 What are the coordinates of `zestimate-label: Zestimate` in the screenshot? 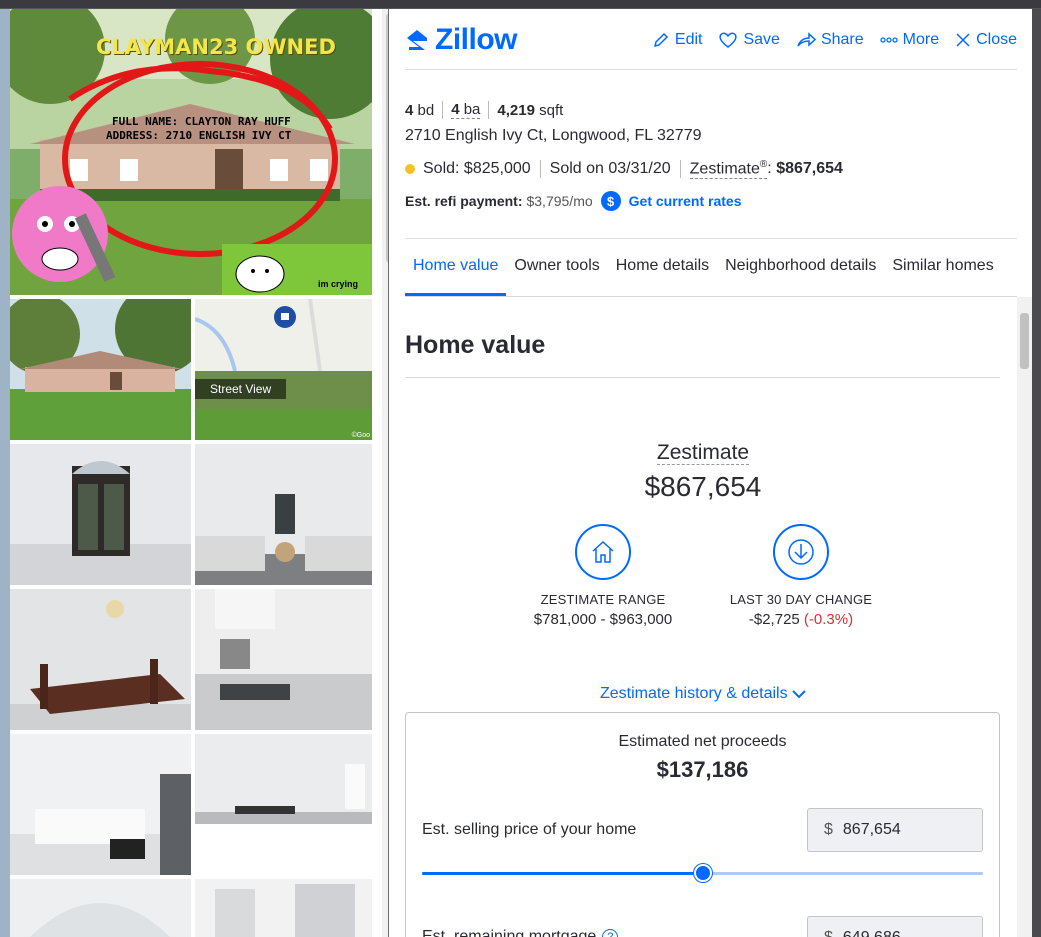 It's located at (703, 453).